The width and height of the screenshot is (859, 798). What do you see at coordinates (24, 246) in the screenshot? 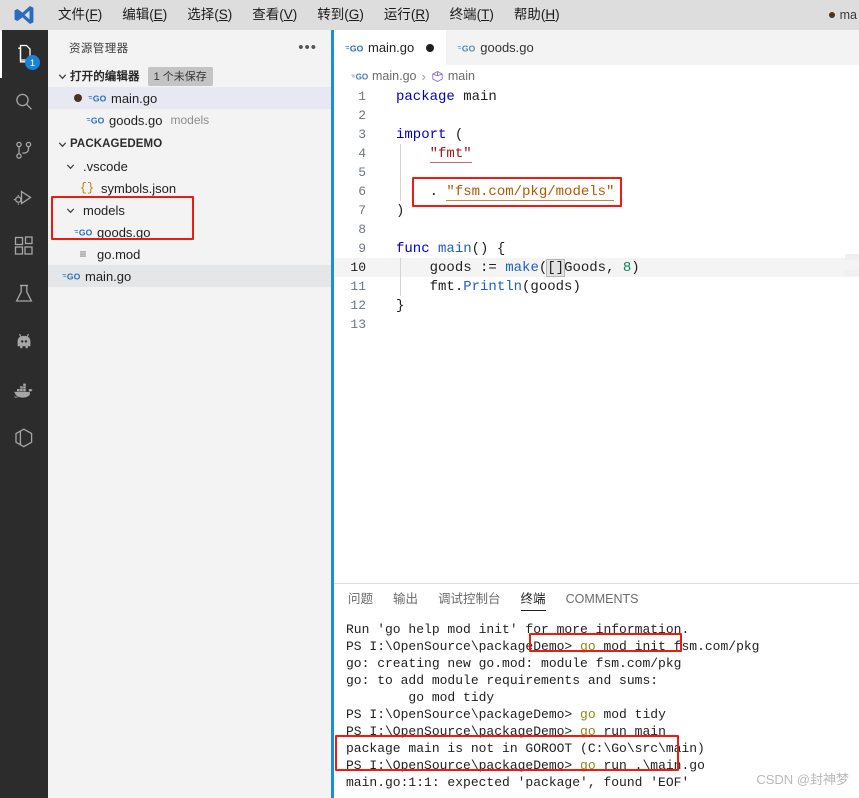
I see `activity-extensions` at bounding box center [24, 246].